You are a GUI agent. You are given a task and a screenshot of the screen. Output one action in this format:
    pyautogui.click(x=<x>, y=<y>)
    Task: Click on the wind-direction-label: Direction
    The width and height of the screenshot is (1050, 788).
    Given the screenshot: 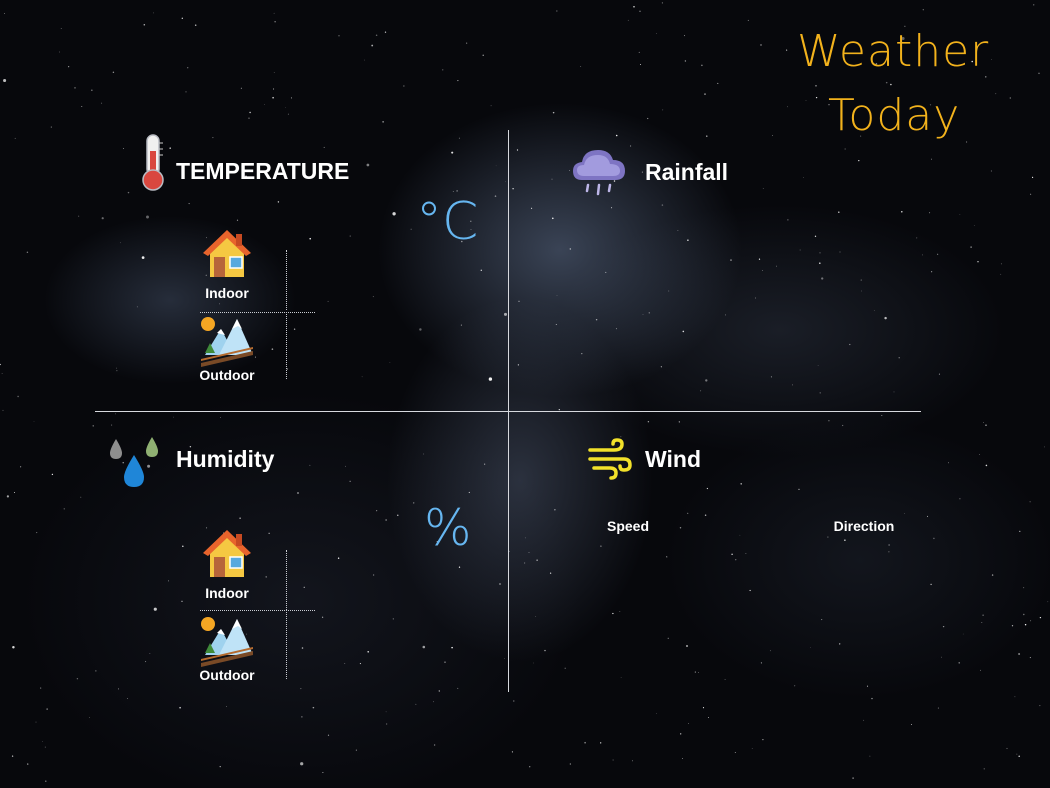 What is the action you would take?
    pyautogui.click(x=864, y=526)
    